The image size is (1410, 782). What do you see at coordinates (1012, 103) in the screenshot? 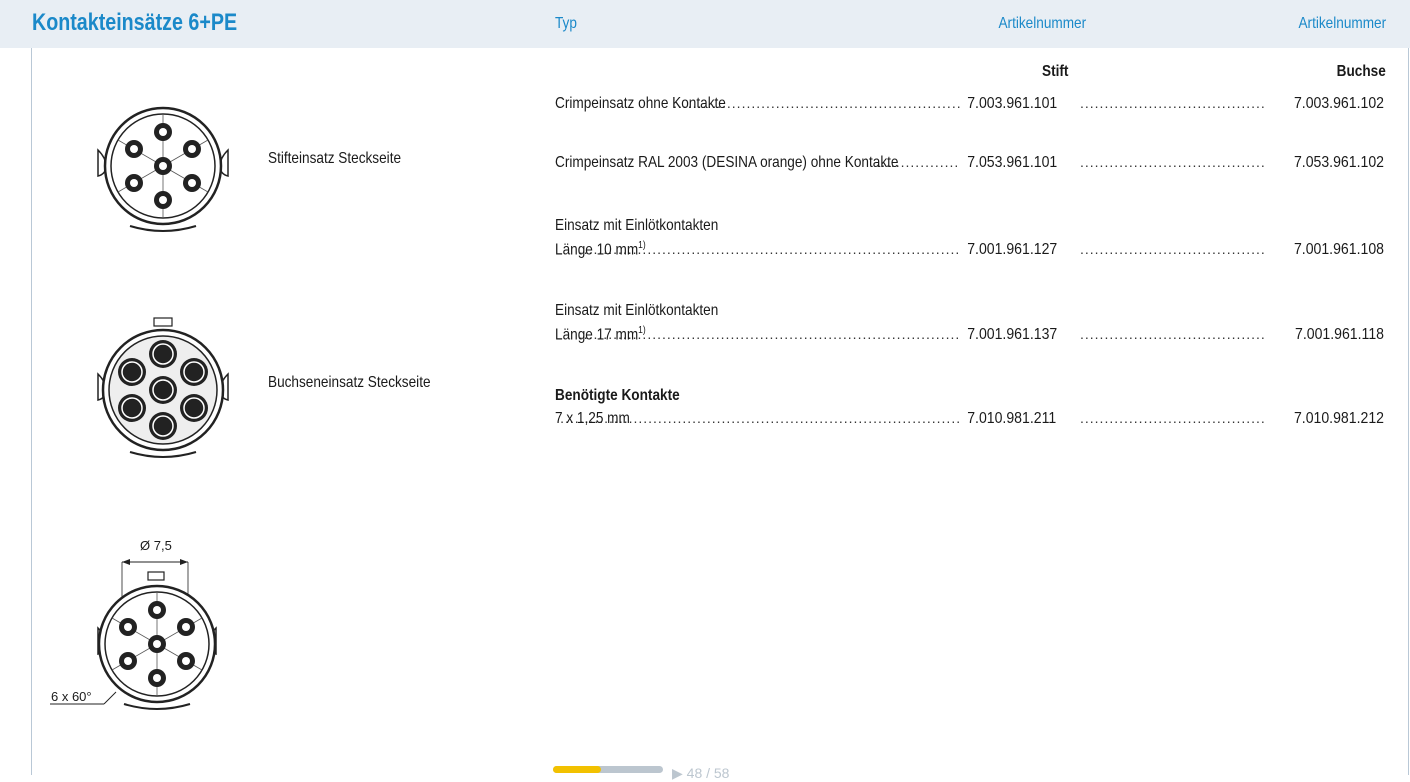
I see `article-number-stift: 7.003.961.101` at bounding box center [1012, 103].